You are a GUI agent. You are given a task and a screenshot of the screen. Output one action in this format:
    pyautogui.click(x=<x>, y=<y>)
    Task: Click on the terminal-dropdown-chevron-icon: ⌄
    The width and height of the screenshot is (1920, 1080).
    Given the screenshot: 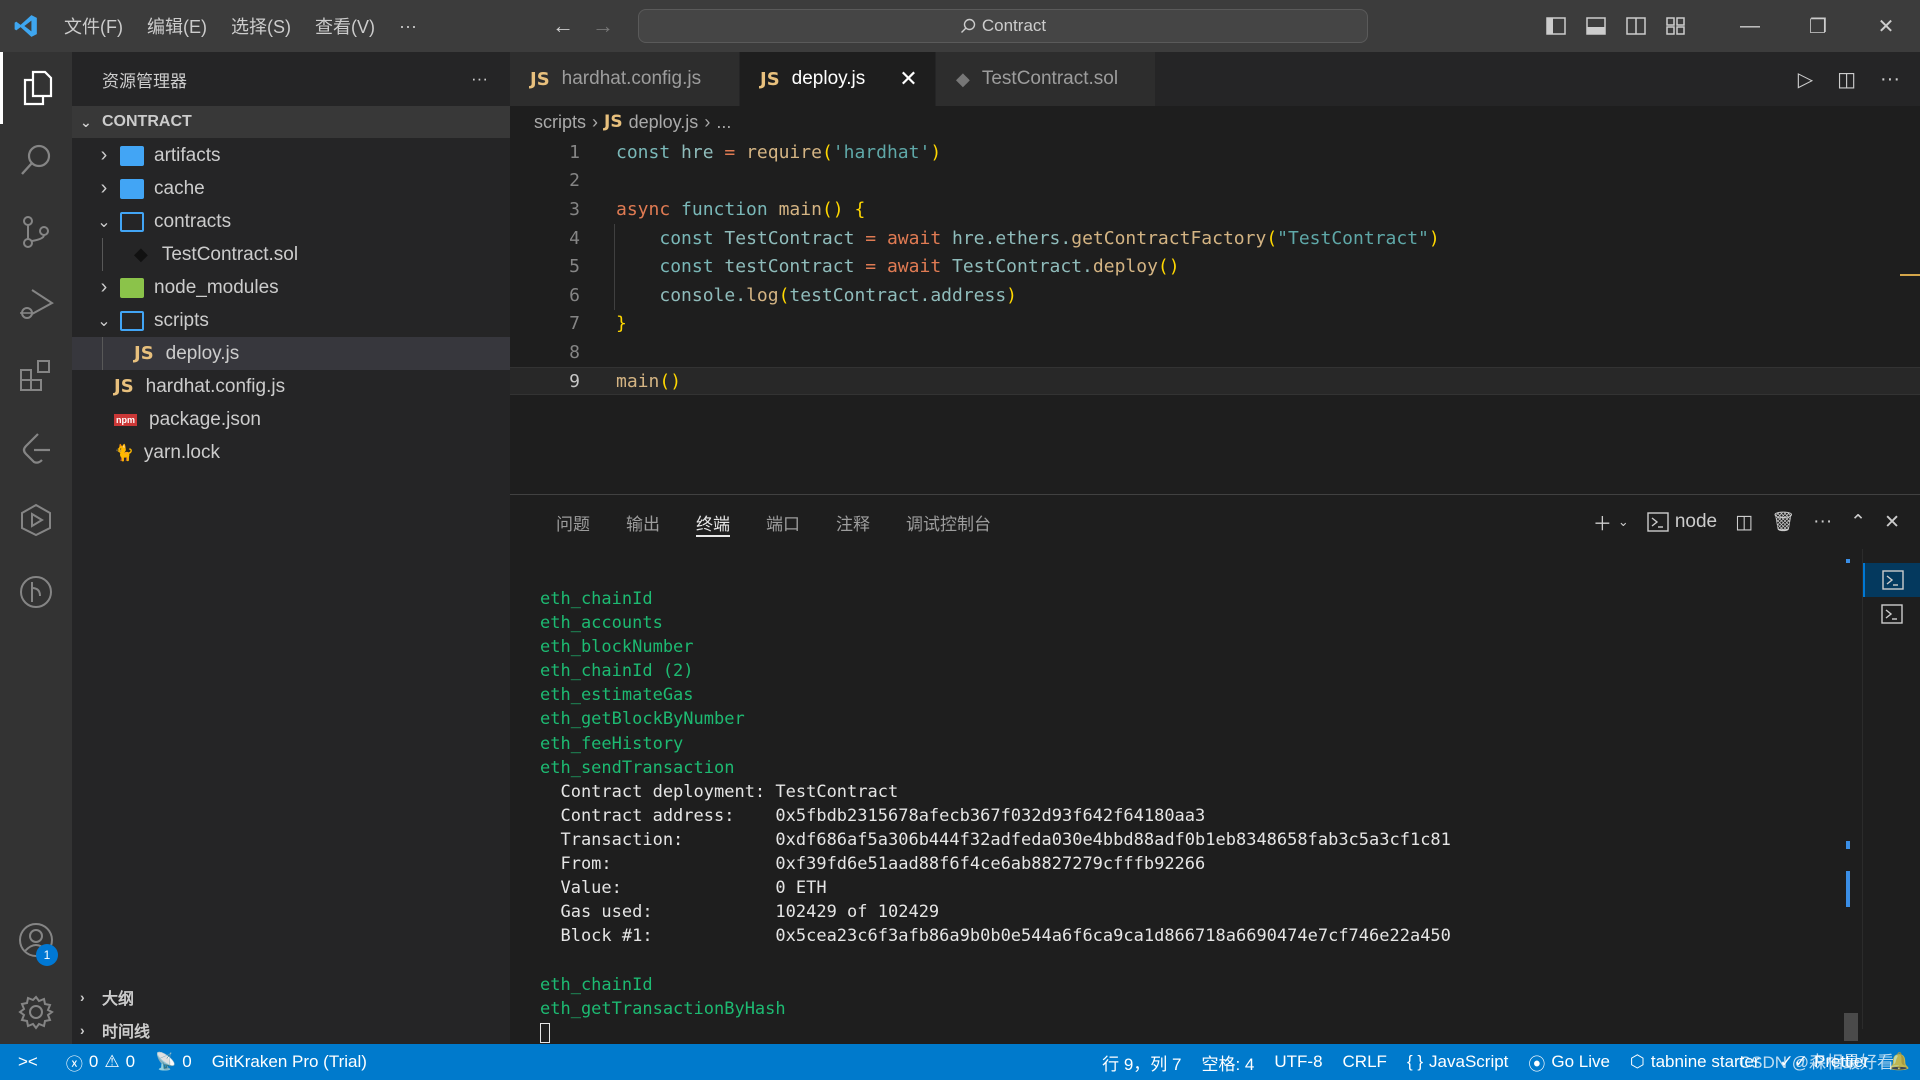 What is the action you would take?
    pyautogui.click(x=1623, y=522)
    